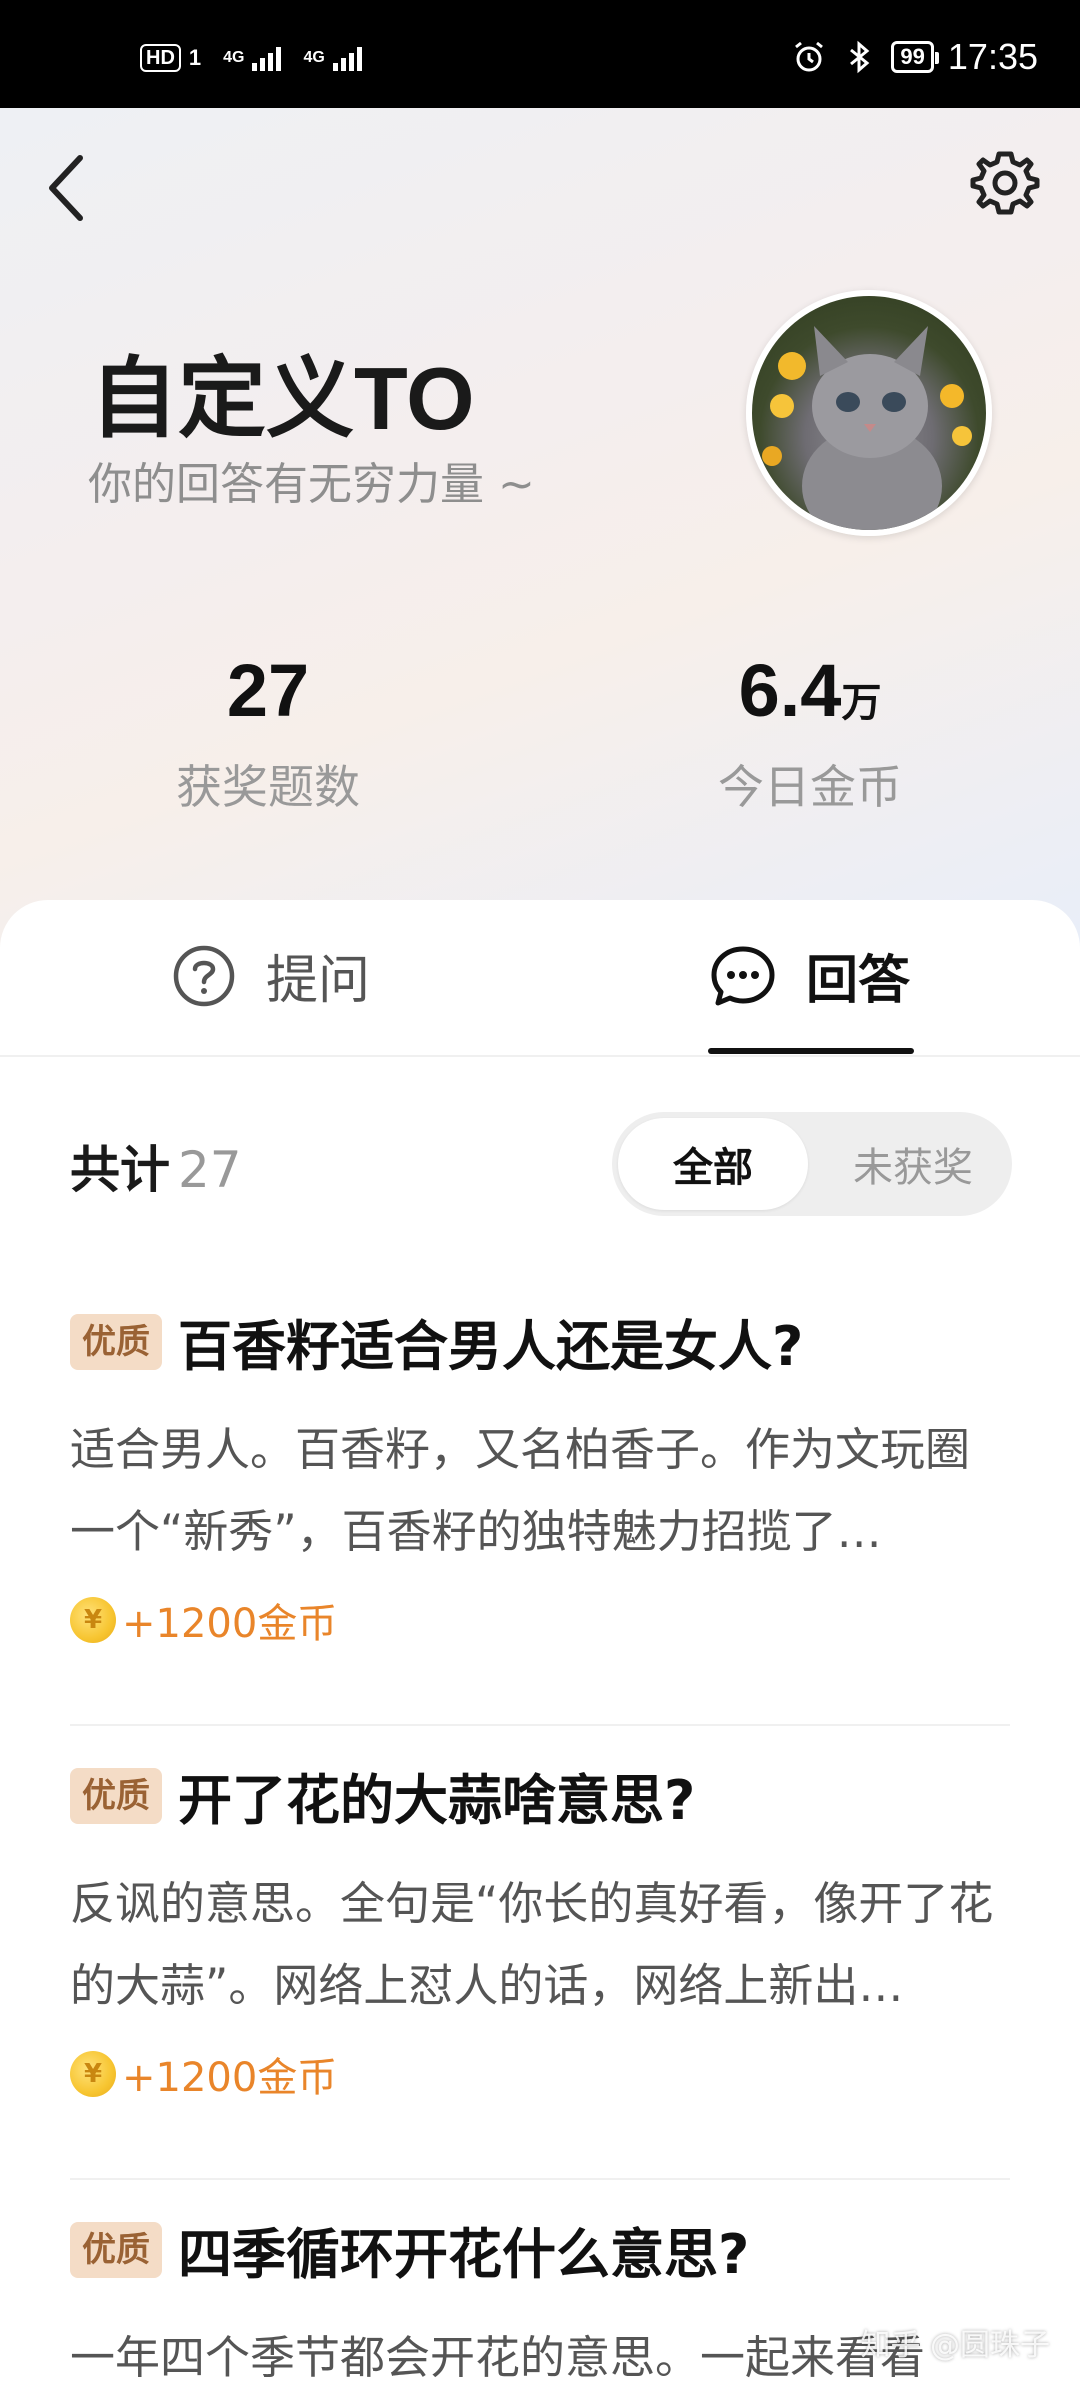 This screenshot has height=2400, width=1080. What do you see at coordinates (992, 56) in the screenshot?
I see `clock: 17:35` at bounding box center [992, 56].